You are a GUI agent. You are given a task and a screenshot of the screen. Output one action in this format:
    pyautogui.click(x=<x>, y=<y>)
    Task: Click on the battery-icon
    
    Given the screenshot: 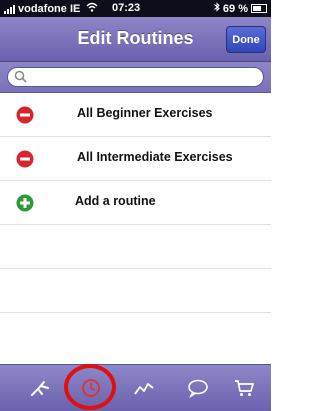 What is the action you would take?
    pyautogui.click(x=259, y=8)
    